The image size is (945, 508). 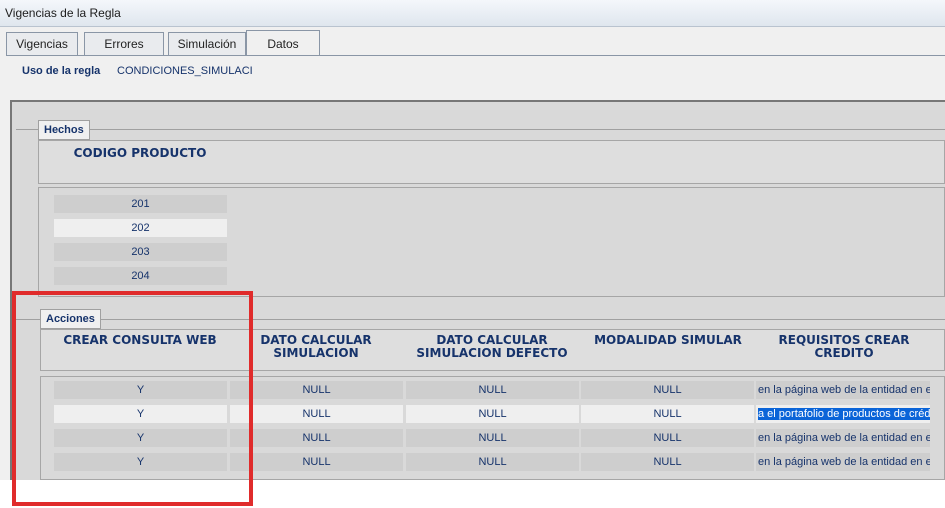 What do you see at coordinates (492, 353) in the screenshot?
I see `column-title-line2: SIMULACION DEFECTO` at bounding box center [492, 353].